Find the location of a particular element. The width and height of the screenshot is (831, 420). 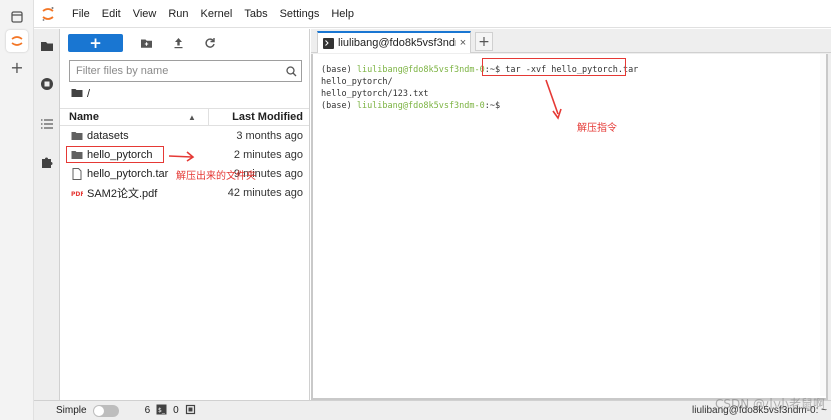

folder-annotation: 解压出来的文件夹 is located at coordinates (216, 176).